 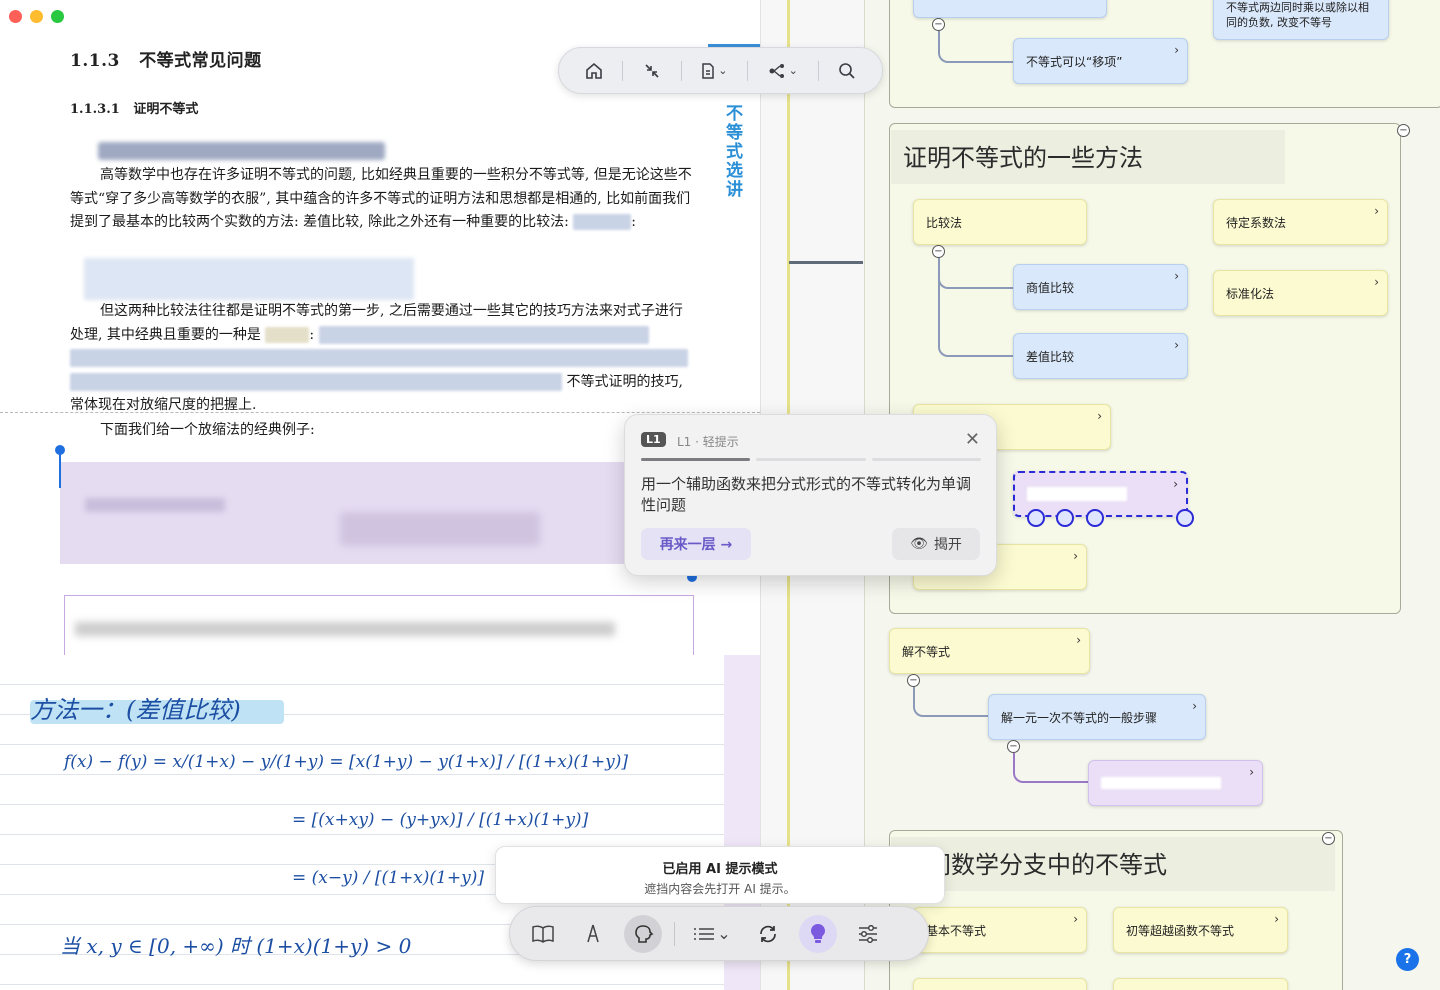 I want to click on mindmap-node-image-snippet: ›, so click(x=1175, y=783).